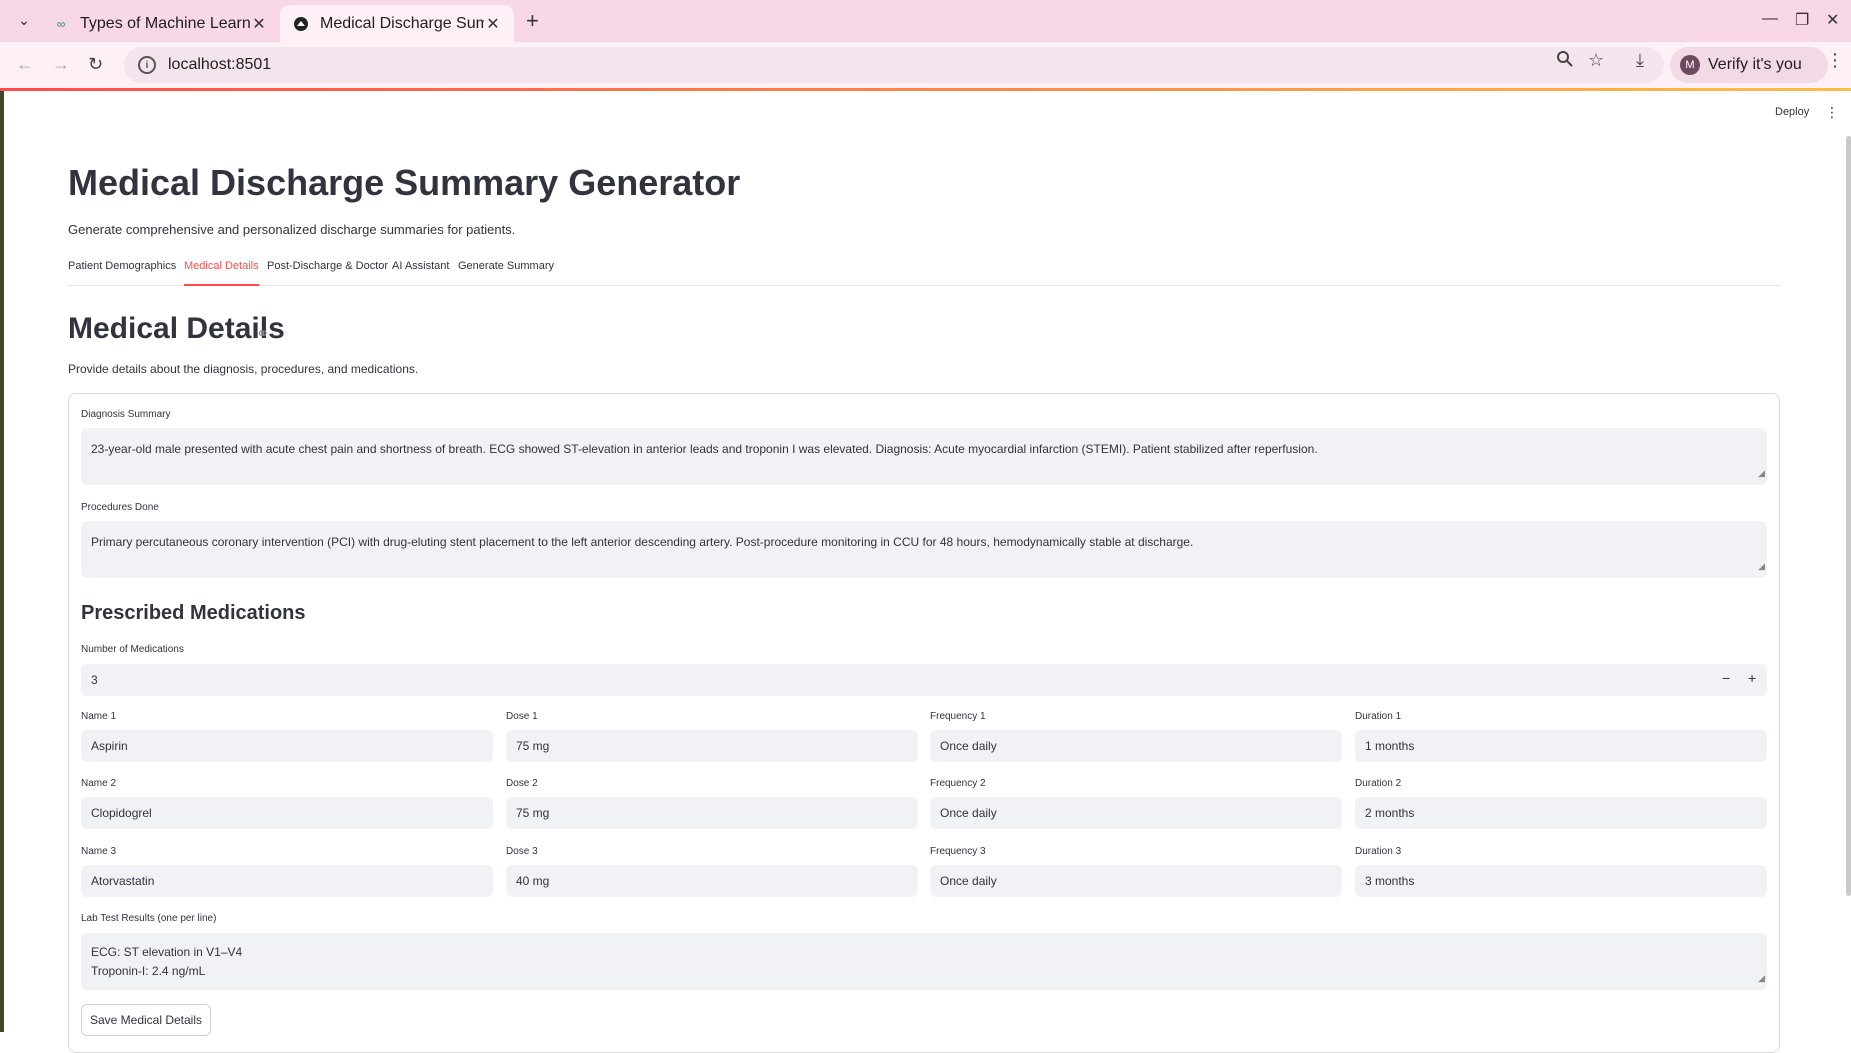 This screenshot has height=1053, width=1851. I want to click on tab-title: Medical Discharge Summ, so click(402, 23).